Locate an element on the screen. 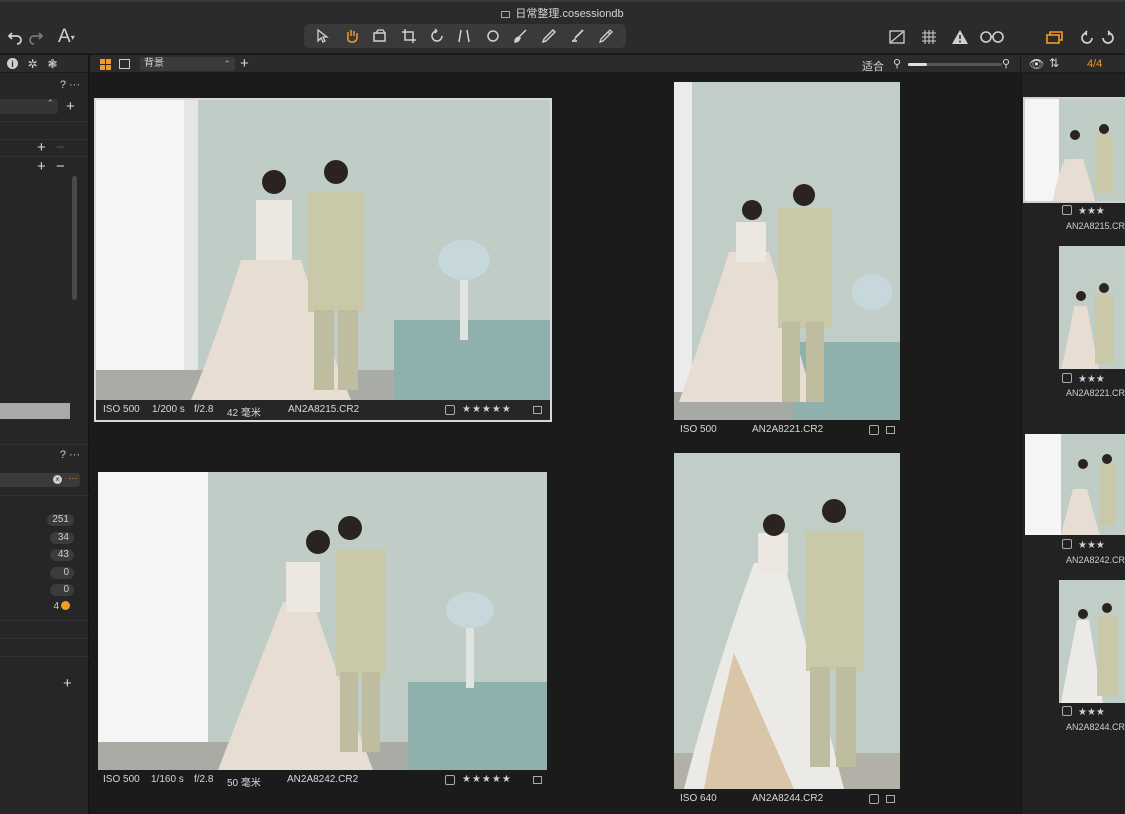 The width and height of the screenshot is (1125, 814). single-view-icon is located at coordinates (124, 64).